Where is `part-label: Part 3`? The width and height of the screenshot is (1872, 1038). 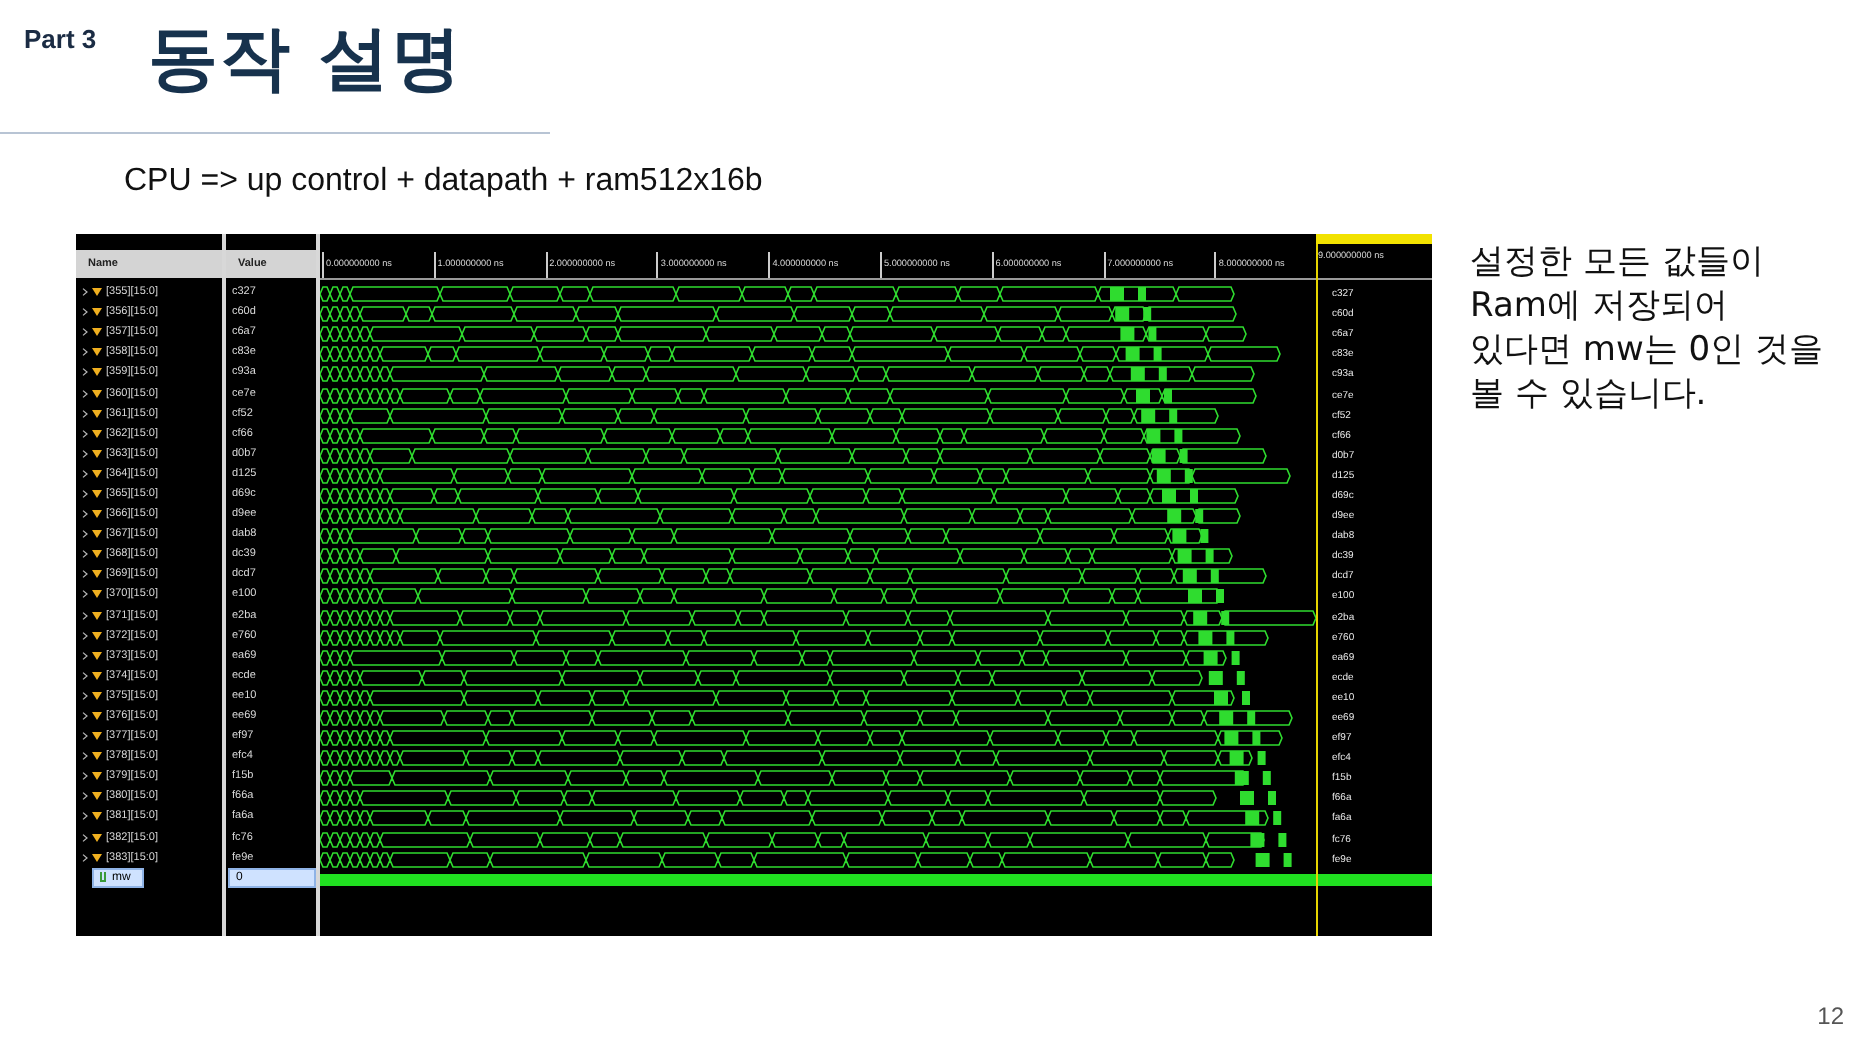
part-label: Part 3 is located at coordinates (60, 39).